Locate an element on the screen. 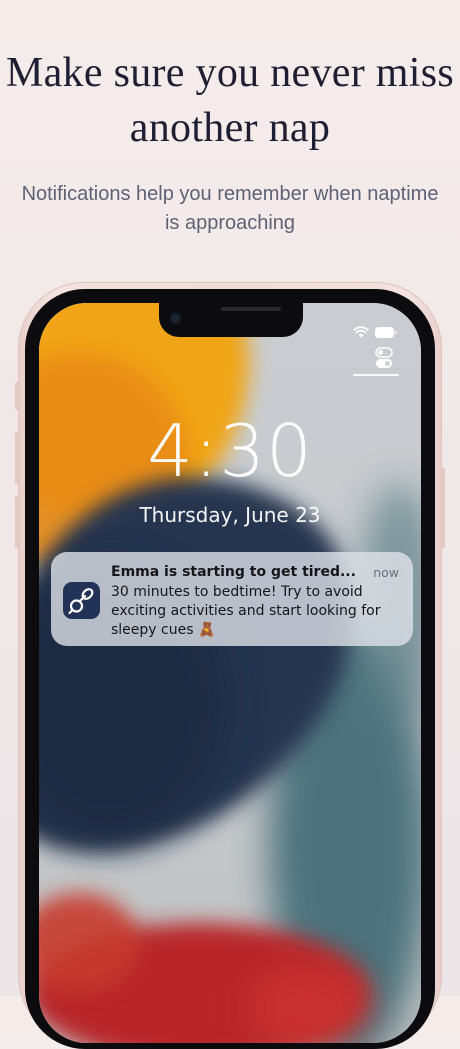 The height and width of the screenshot is (1049, 460). battery-icon is located at coordinates (386, 334).